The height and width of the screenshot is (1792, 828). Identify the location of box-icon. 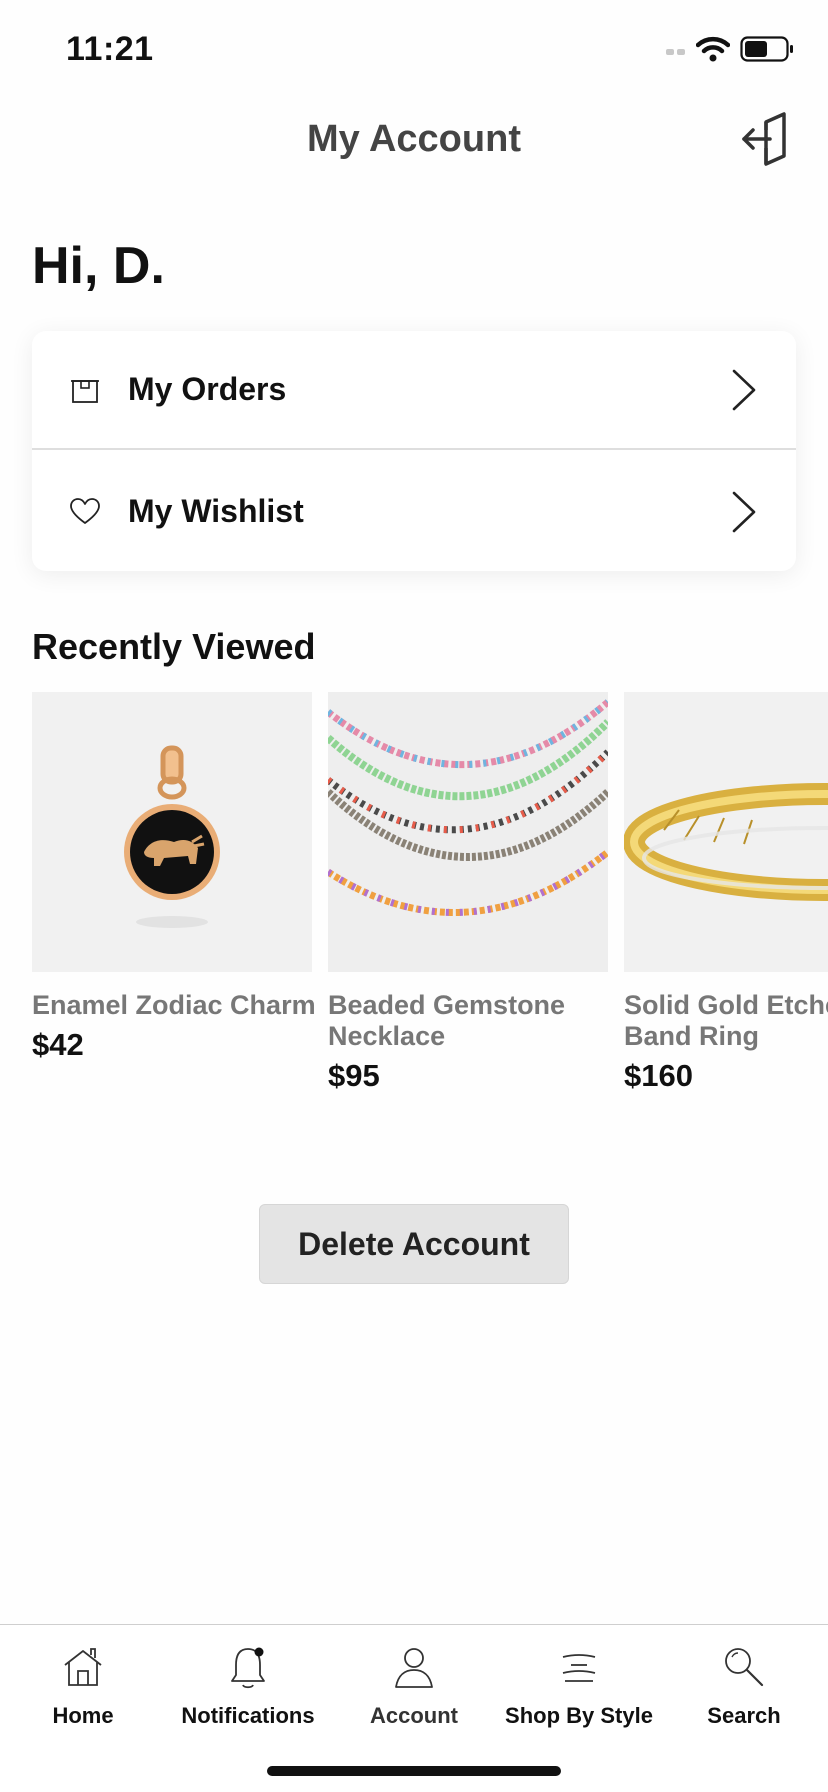
(85, 391).